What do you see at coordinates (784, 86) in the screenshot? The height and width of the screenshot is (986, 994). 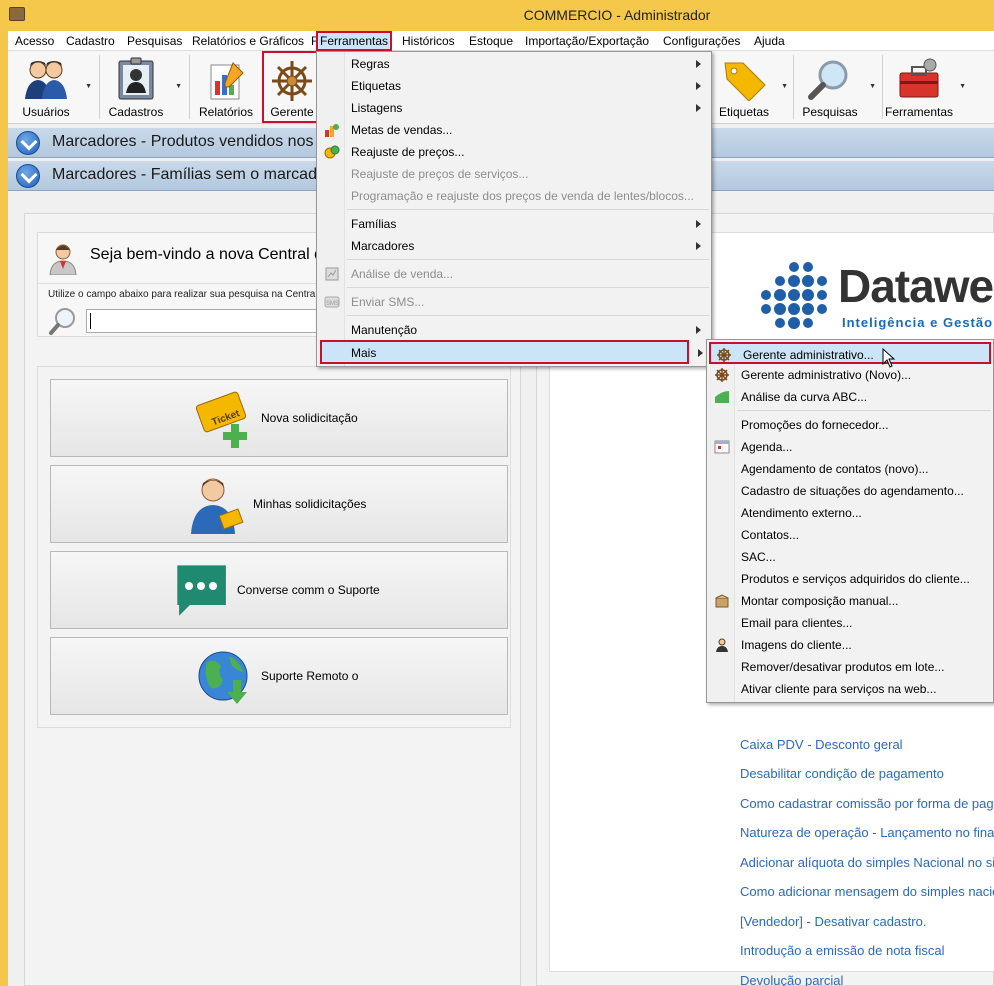 I see `etiquetas-dropdown-arrow: ▼` at bounding box center [784, 86].